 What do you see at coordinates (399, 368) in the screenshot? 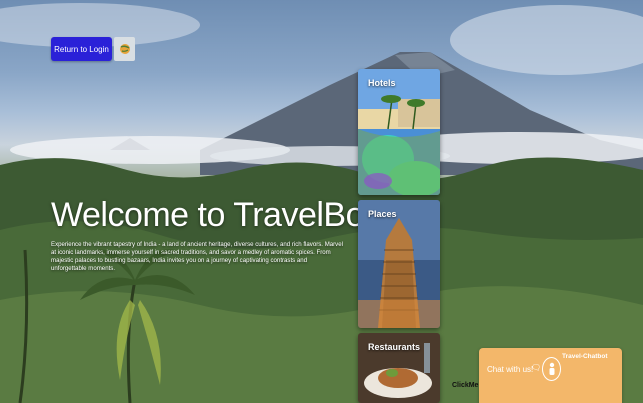
I see `restaurants-card: Restaurants` at bounding box center [399, 368].